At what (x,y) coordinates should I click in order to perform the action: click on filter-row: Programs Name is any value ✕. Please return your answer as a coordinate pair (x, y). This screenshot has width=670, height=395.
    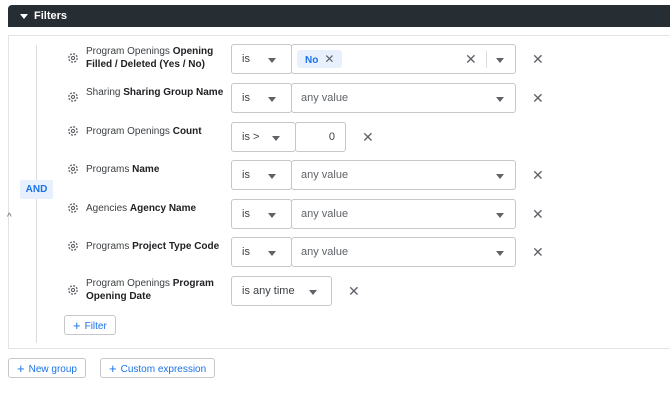
    Looking at the image, I should click on (335, 176).